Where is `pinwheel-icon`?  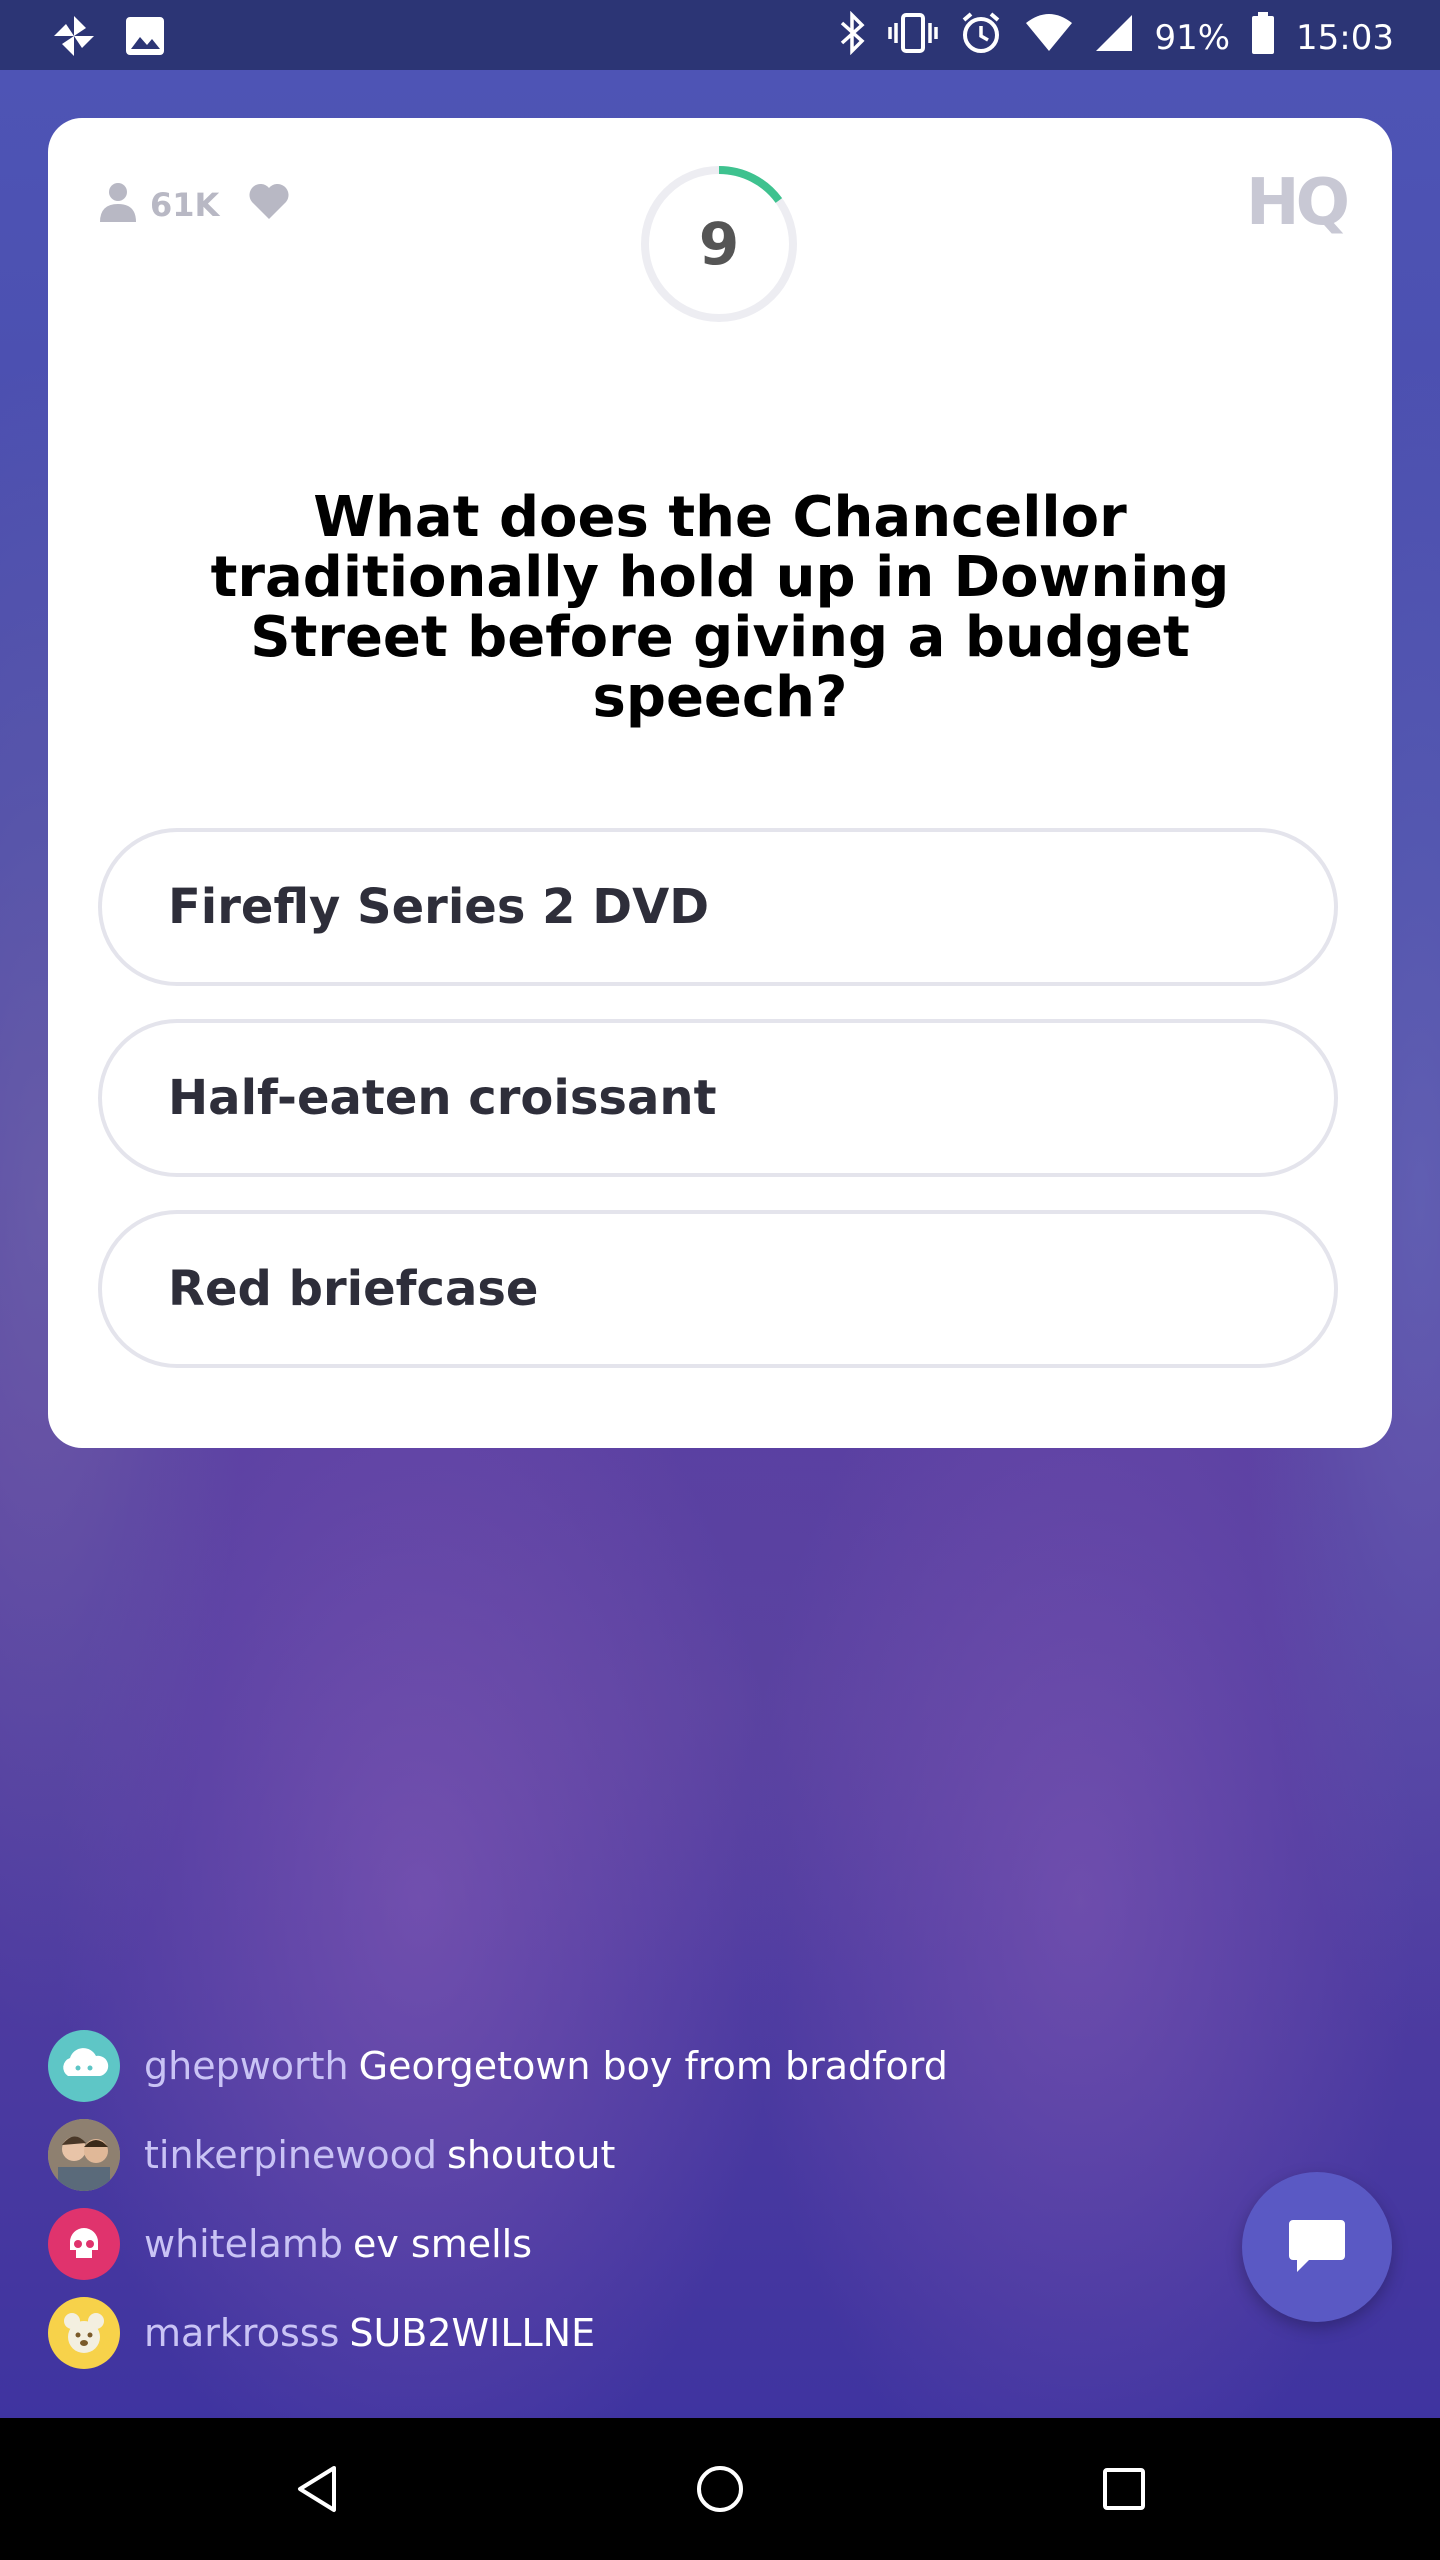
pinwheel-icon is located at coordinates (74, 38).